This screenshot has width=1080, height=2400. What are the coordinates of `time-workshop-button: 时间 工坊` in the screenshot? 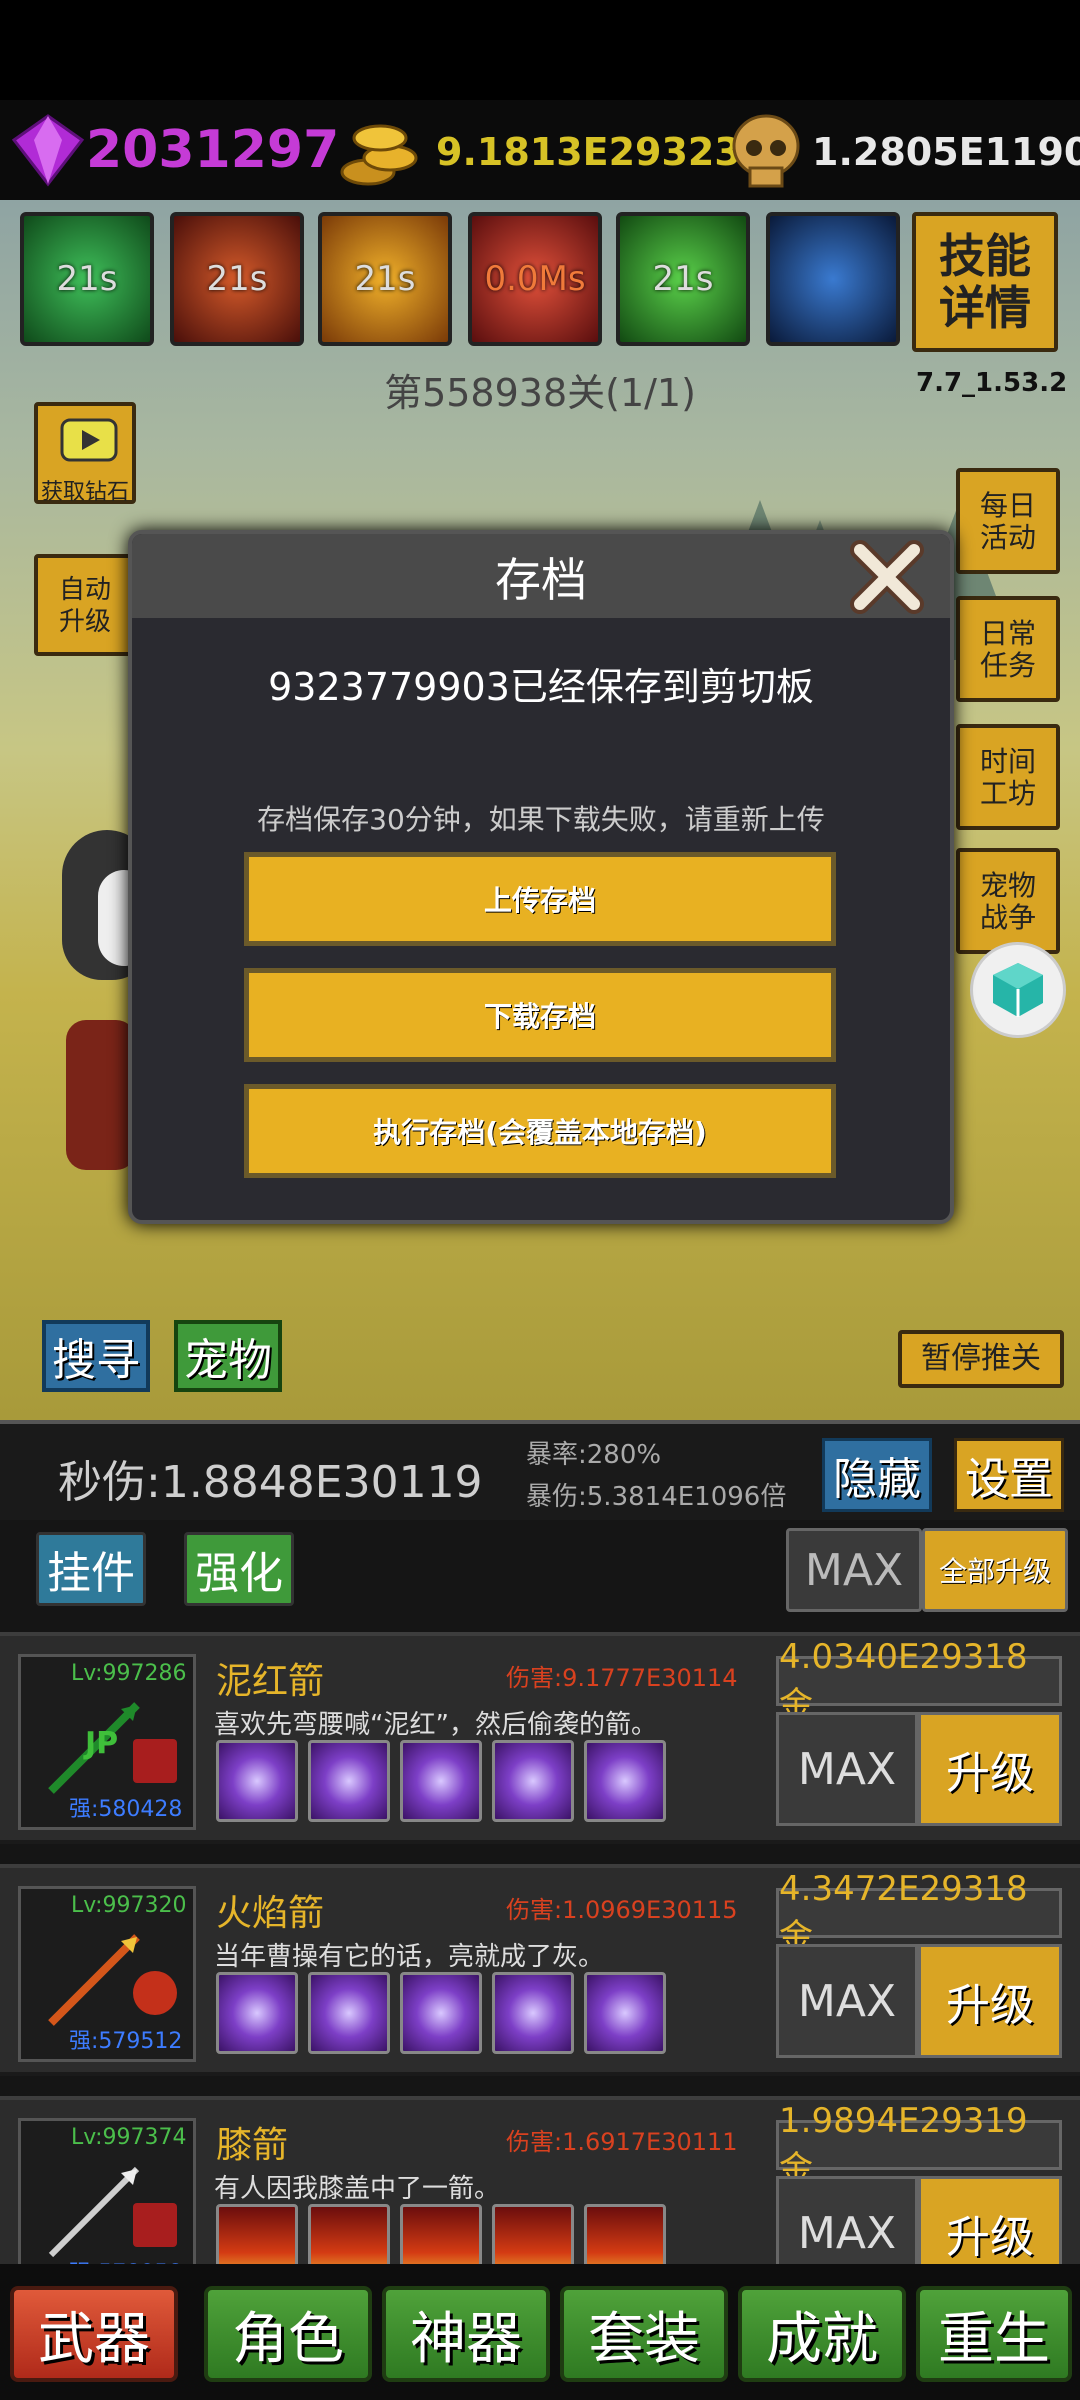 It's located at (1008, 777).